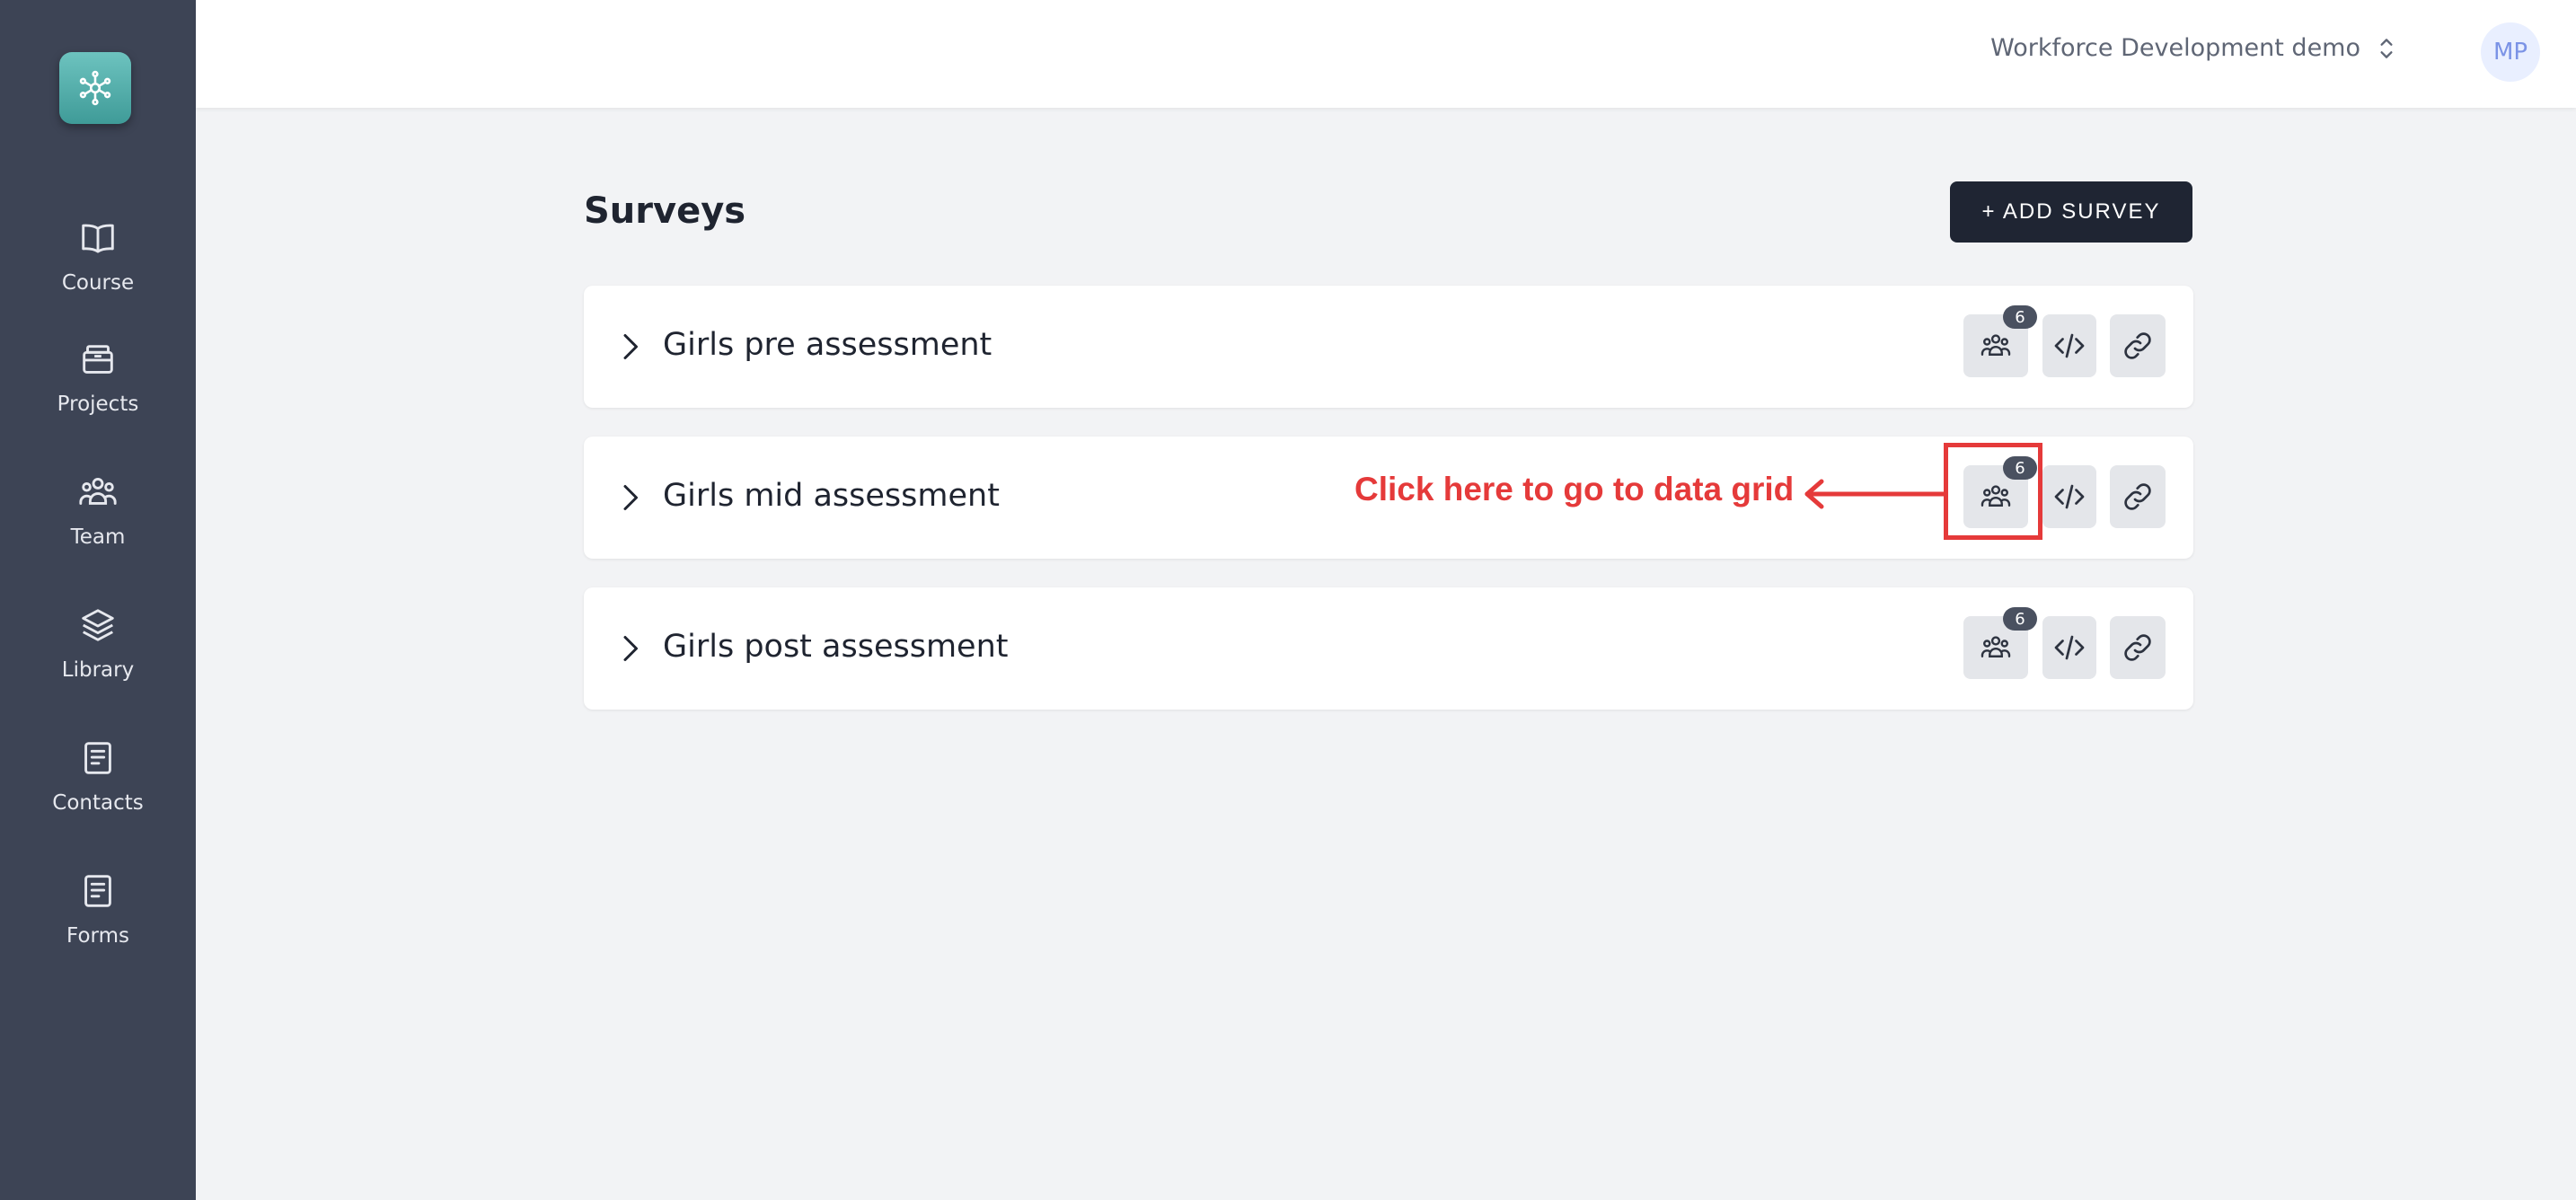  I want to click on app-logo, so click(95, 88).